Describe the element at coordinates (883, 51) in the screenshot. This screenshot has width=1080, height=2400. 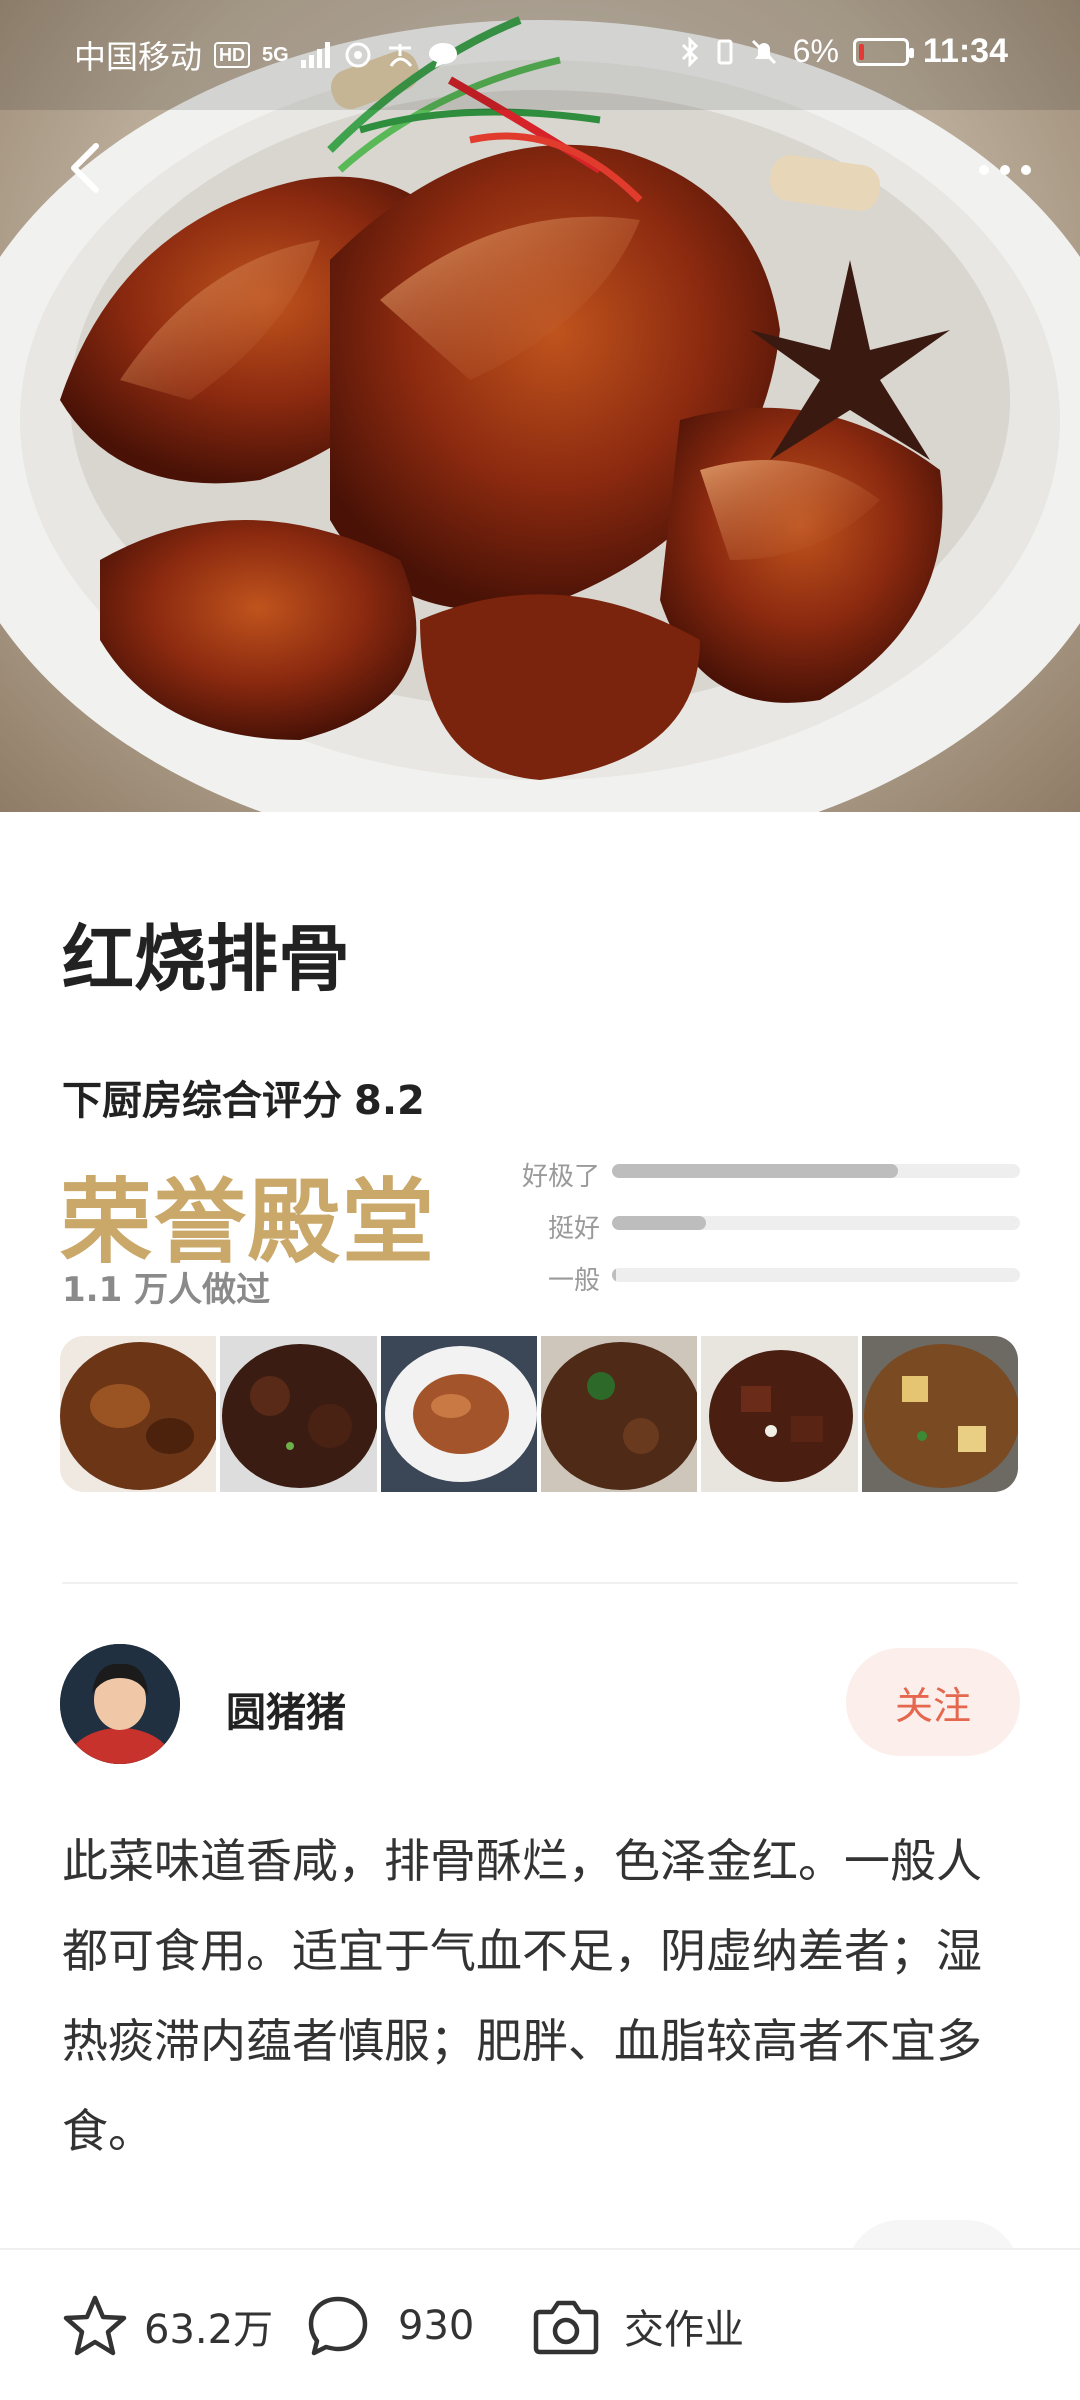
I see `battery-icon` at that location.